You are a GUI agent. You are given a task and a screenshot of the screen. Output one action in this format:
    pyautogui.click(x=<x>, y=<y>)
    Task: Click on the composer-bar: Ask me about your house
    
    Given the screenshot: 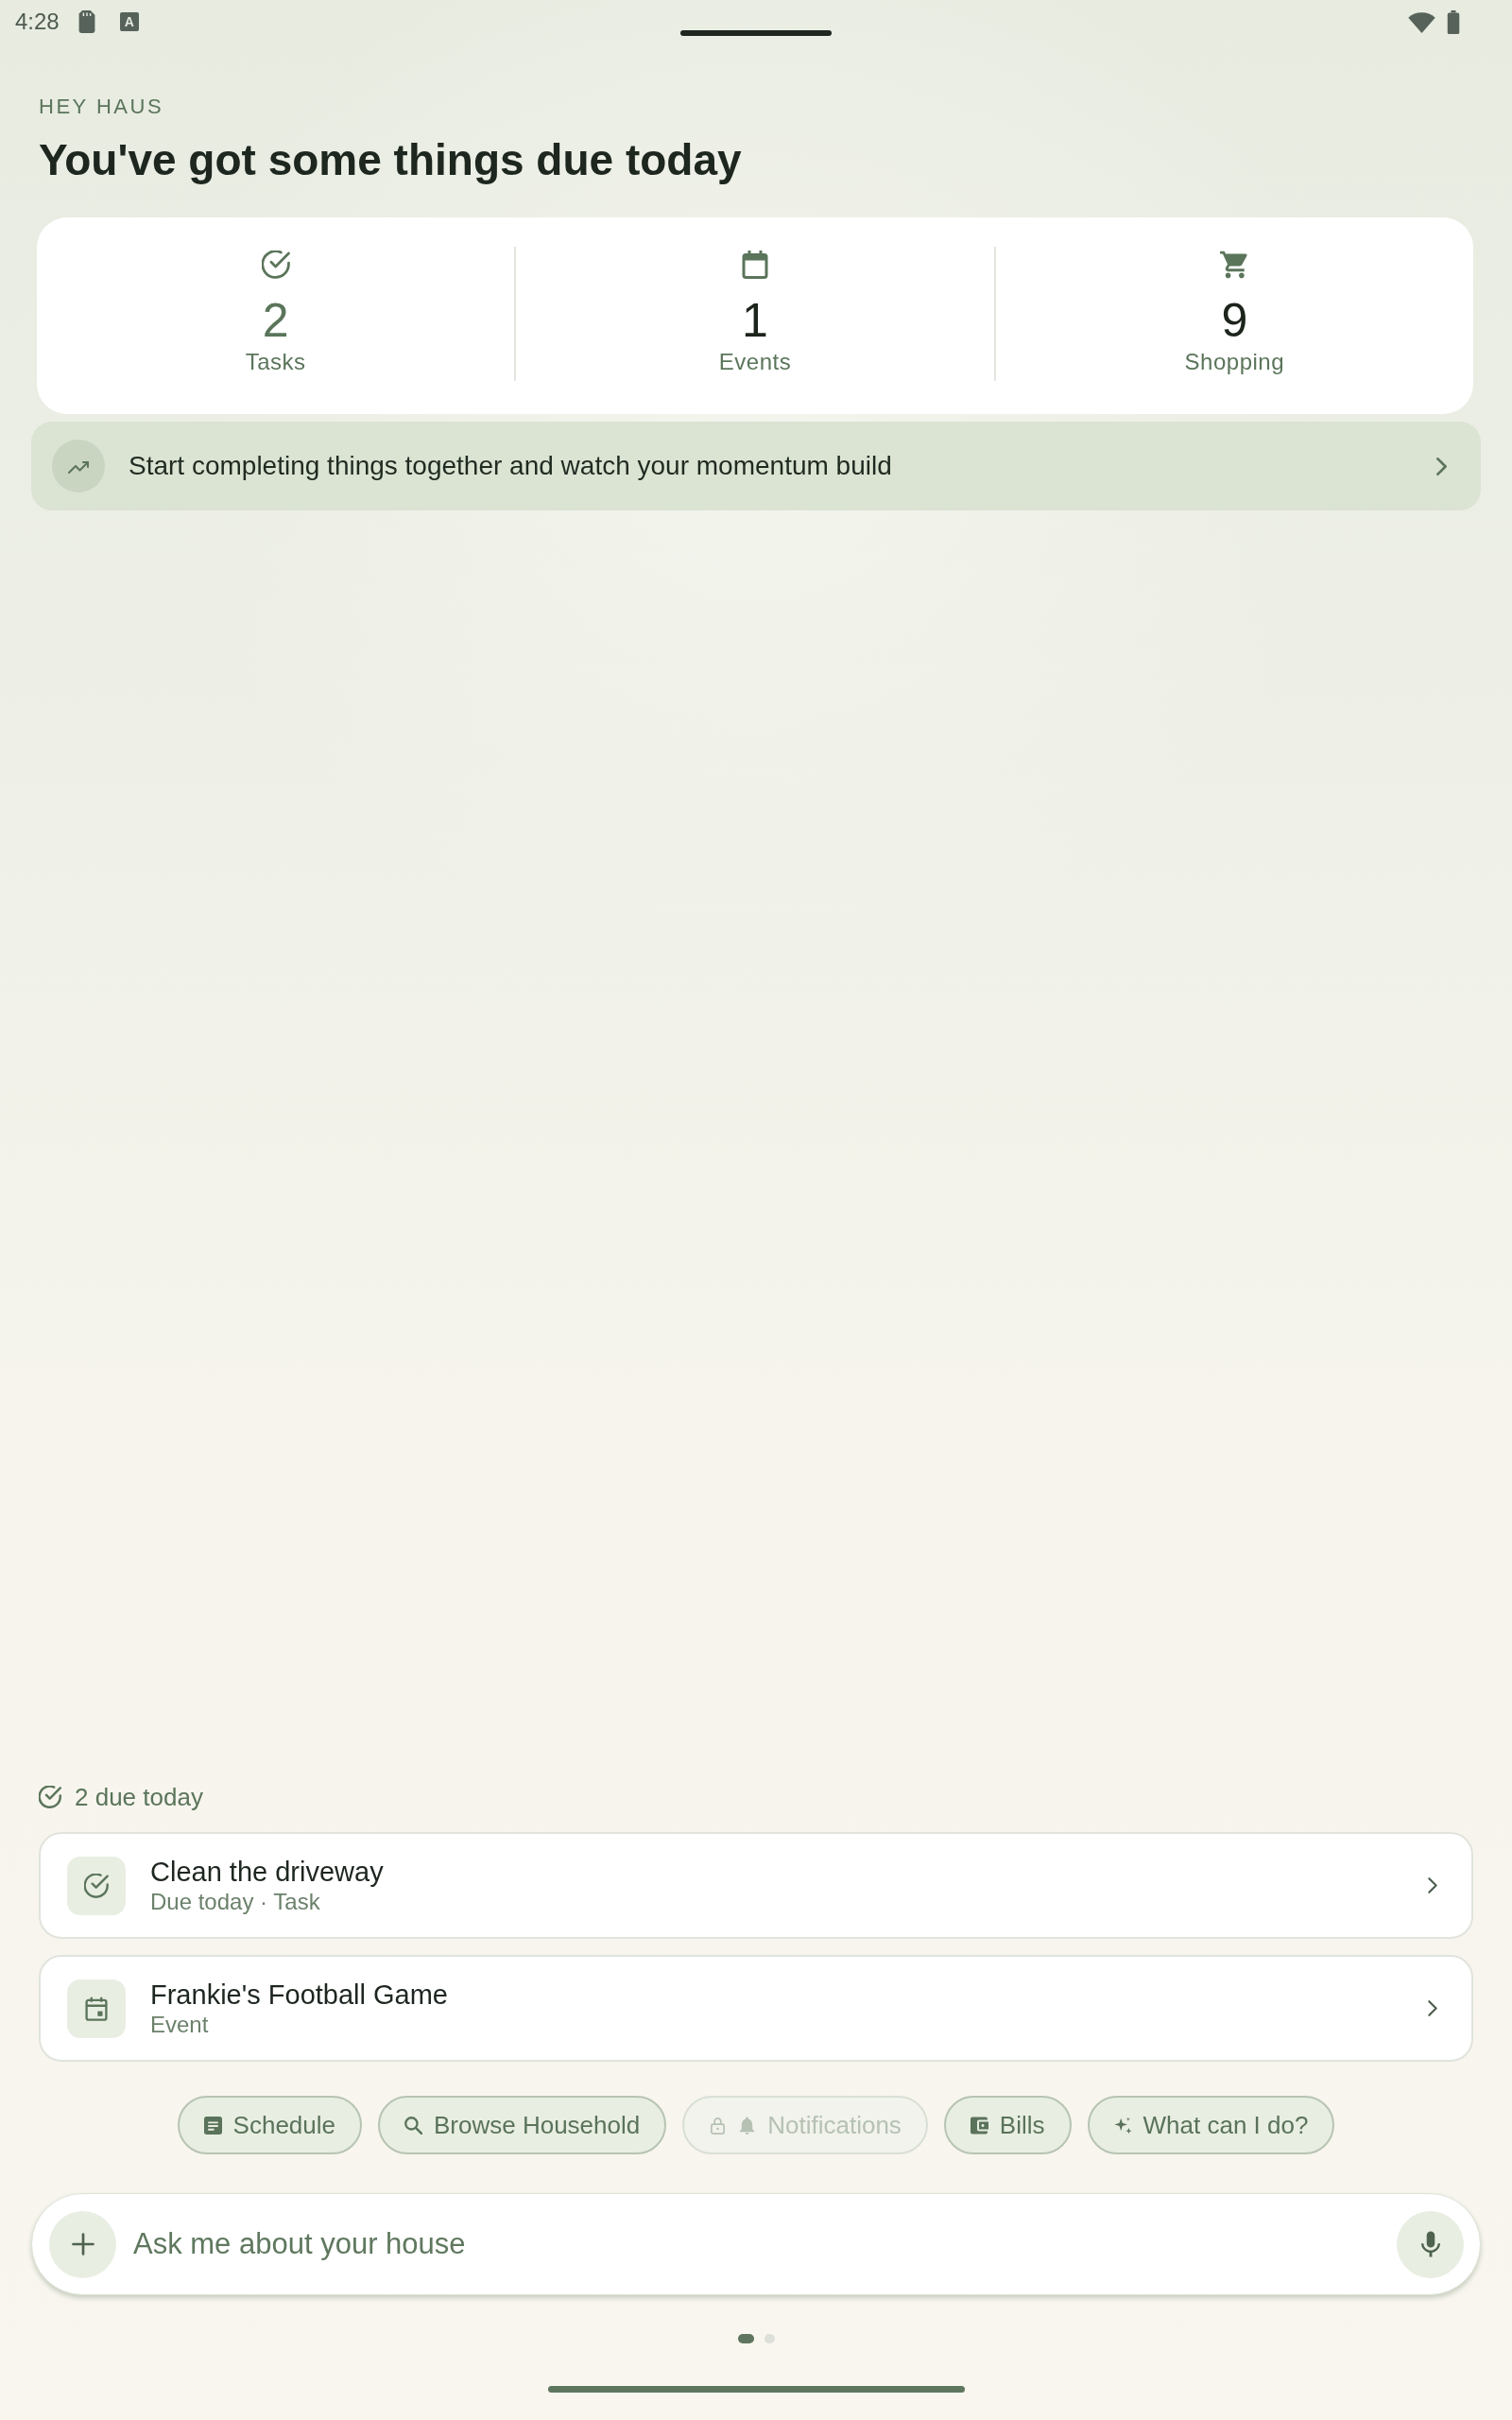 What is the action you would take?
    pyautogui.click(x=756, y=2244)
    